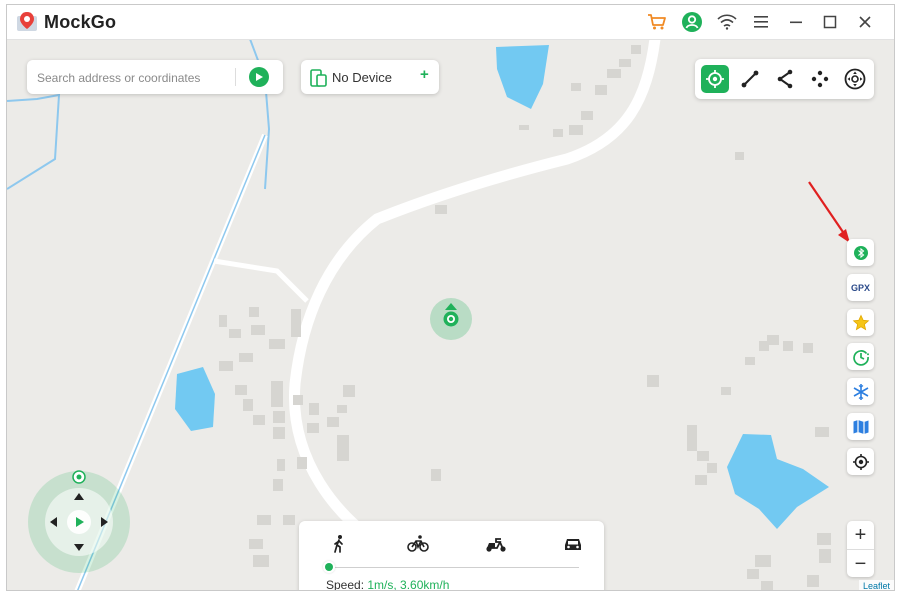 This screenshot has width=900, height=595. What do you see at coordinates (408, 584) in the screenshot?
I see `speed-value: 1m/s, 3.60km/h` at bounding box center [408, 584].